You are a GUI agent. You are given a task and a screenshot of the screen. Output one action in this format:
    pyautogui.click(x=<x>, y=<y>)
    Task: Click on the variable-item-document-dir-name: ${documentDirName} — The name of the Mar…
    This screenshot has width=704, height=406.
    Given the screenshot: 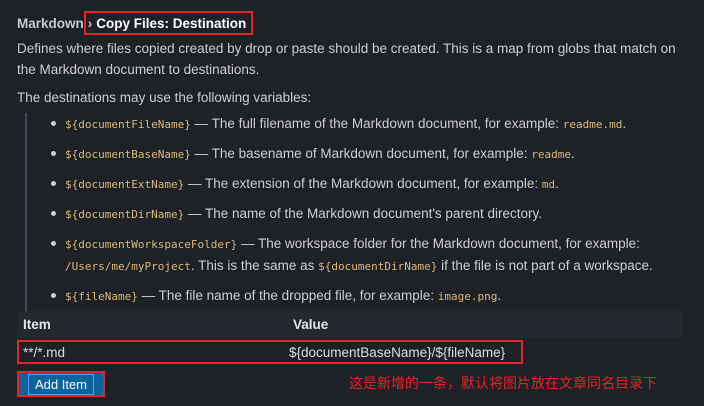 What is the action you would take?
    pyautogui.click(x=362, y=214)
    